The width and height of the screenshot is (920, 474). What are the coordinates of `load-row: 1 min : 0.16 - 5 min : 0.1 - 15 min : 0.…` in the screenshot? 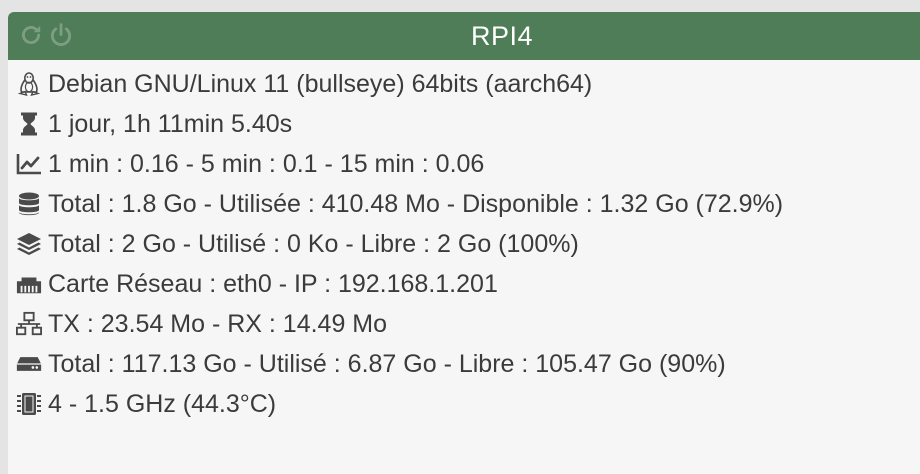 It's located at (464, 164).